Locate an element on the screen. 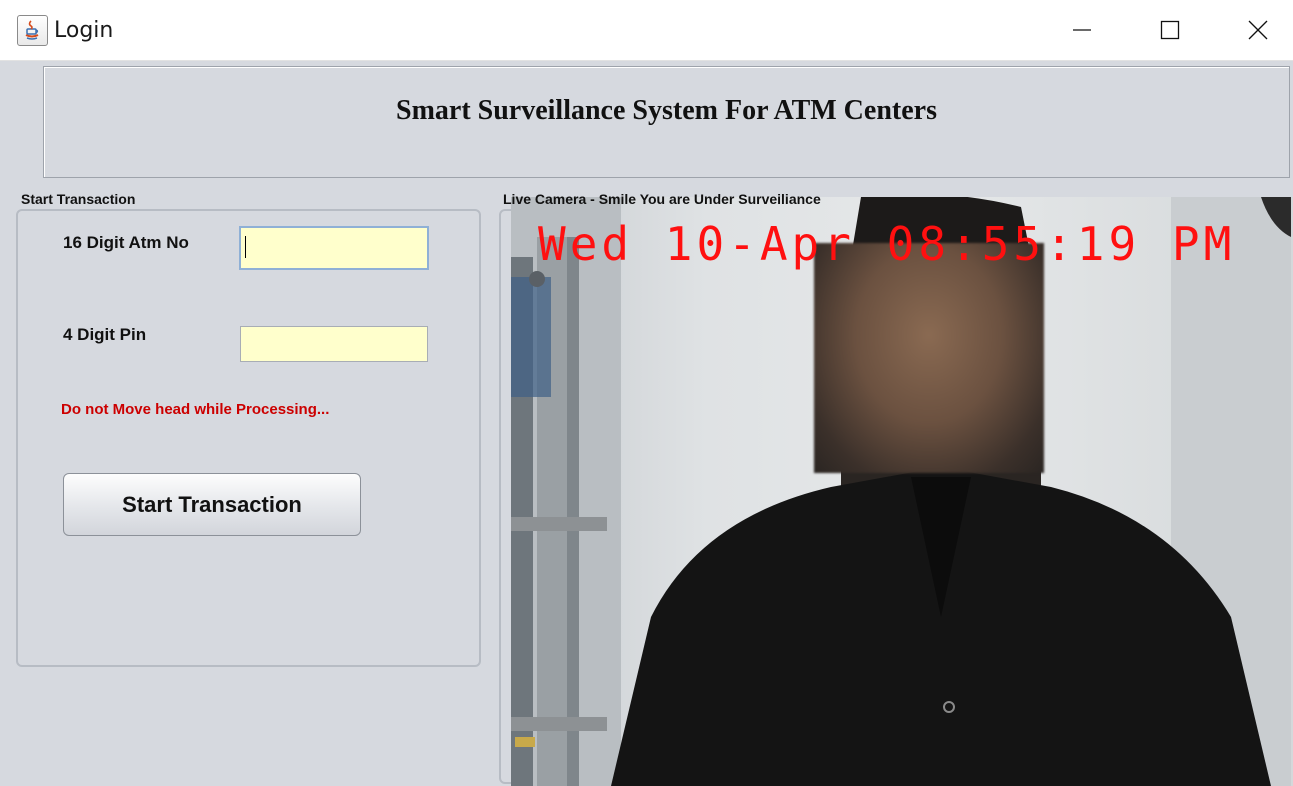 The image size is (1293, 786). maximize-icon is located at coordinates (1170, 30).